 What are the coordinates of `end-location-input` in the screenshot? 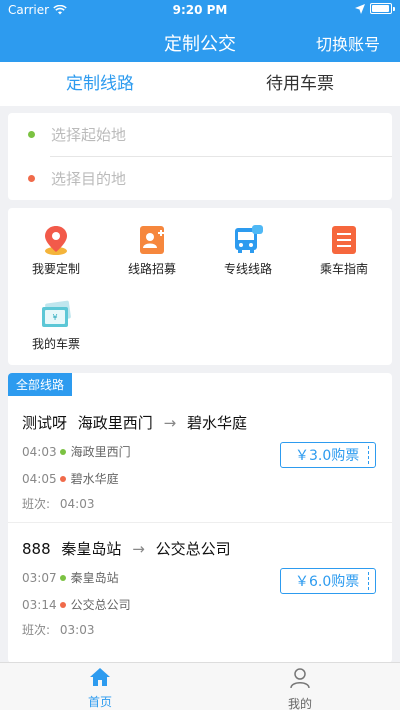 It's located at (201, 178).